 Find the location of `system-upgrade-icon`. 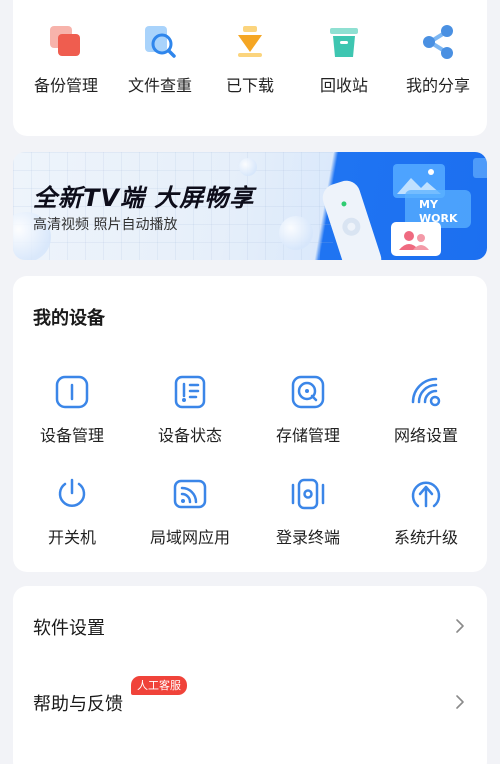

system-upgrade-icon is located at coordinates (426, 494).